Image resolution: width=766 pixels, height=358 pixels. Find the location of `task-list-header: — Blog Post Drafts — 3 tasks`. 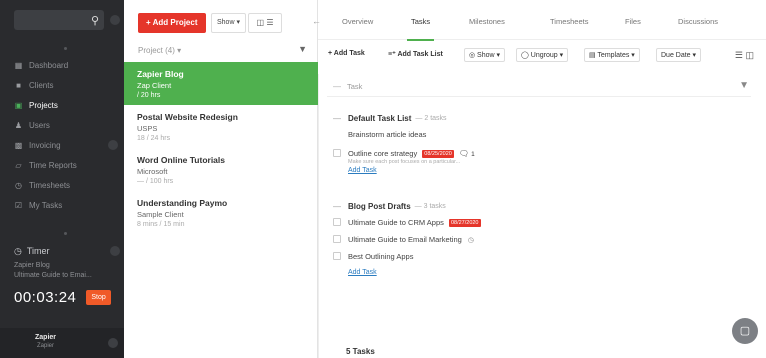

task-list-header: — Blog Post Drafts — 3 tasks is located at coordinates (543, 206).